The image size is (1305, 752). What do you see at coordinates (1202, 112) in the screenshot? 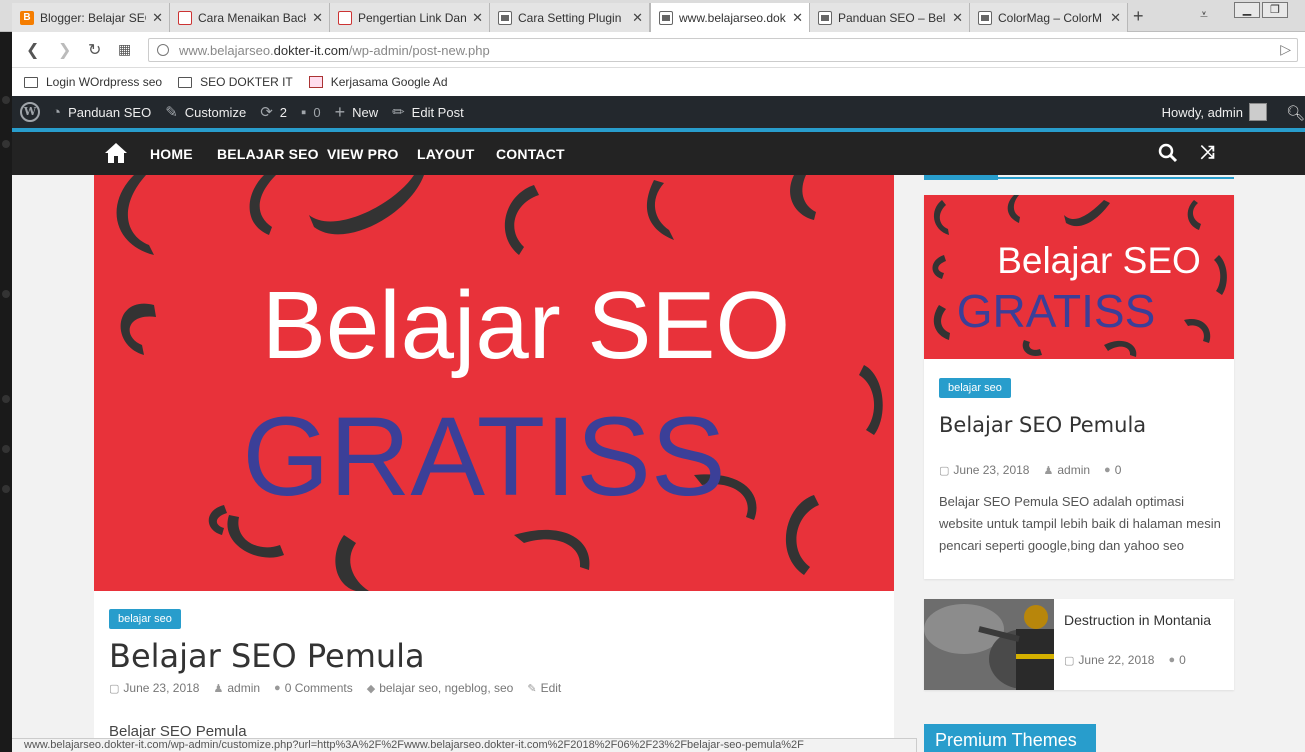
I see `howdy-label: Howdy, admin` at bounding box center [1202, 112].